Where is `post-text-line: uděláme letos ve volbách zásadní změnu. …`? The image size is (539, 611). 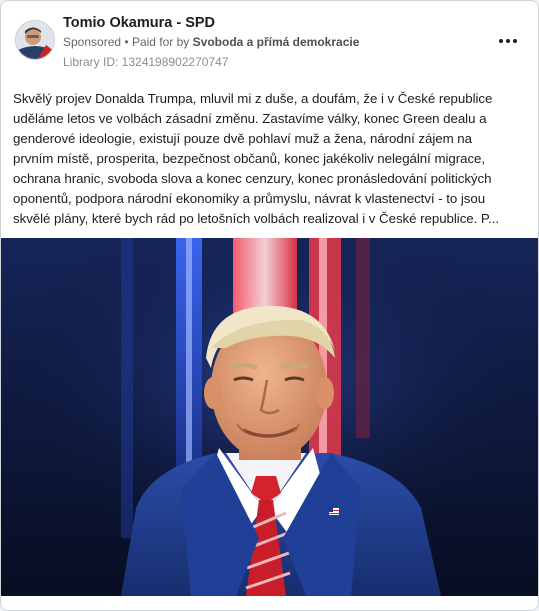 post-text-line: uděláme letos ve volbách zásadní změnu. … is located at coordinates (250, 118).